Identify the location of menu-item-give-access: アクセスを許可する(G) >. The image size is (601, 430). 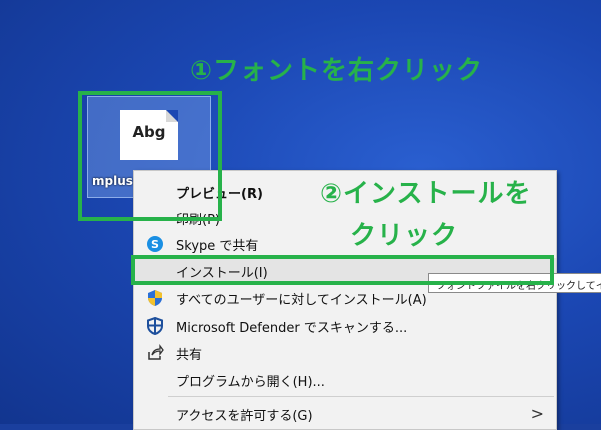
(345, 414).